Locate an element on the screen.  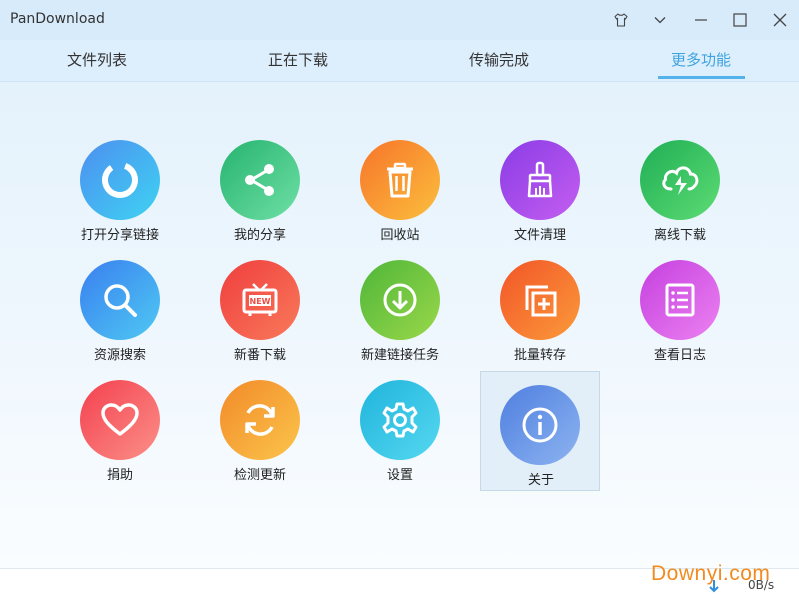
feature-label: 离线下载 is located at coordinates (679, 235).